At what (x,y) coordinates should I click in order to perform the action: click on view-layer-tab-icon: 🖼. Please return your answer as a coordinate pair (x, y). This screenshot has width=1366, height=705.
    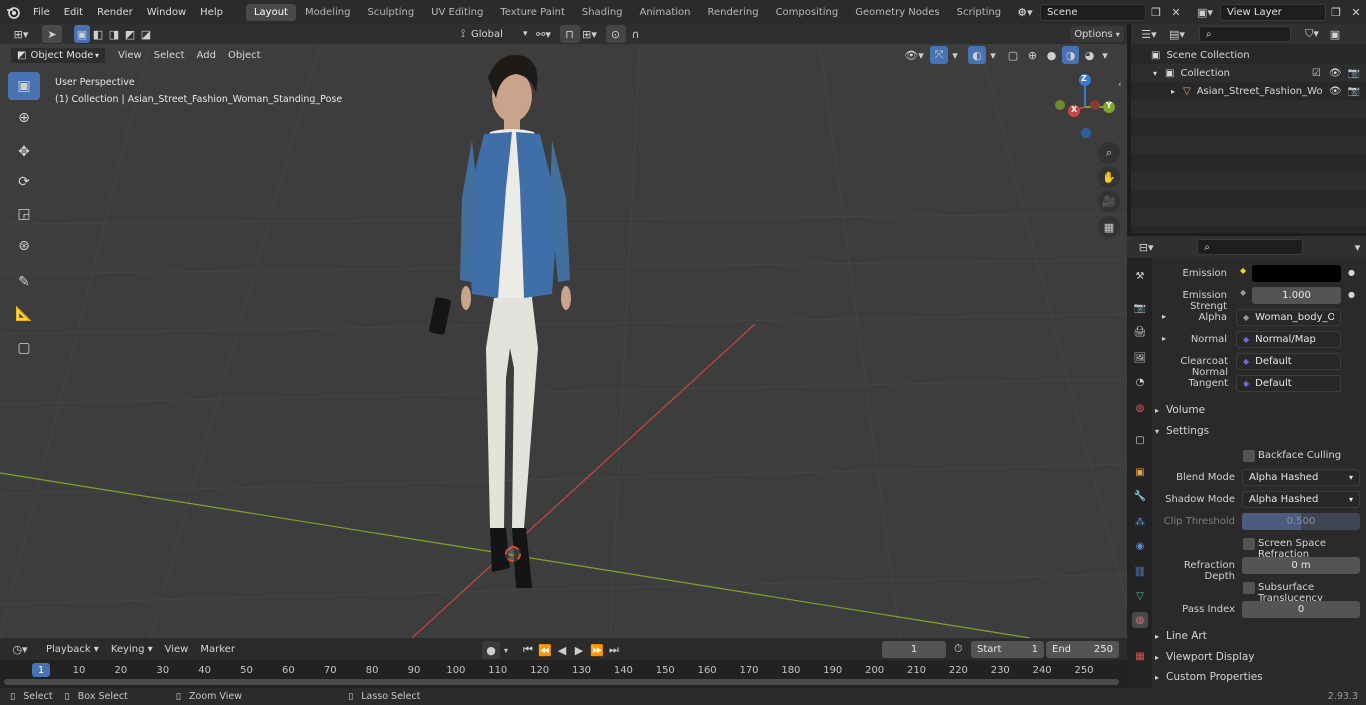
    Looking at the image, I should click on (1140, 358).